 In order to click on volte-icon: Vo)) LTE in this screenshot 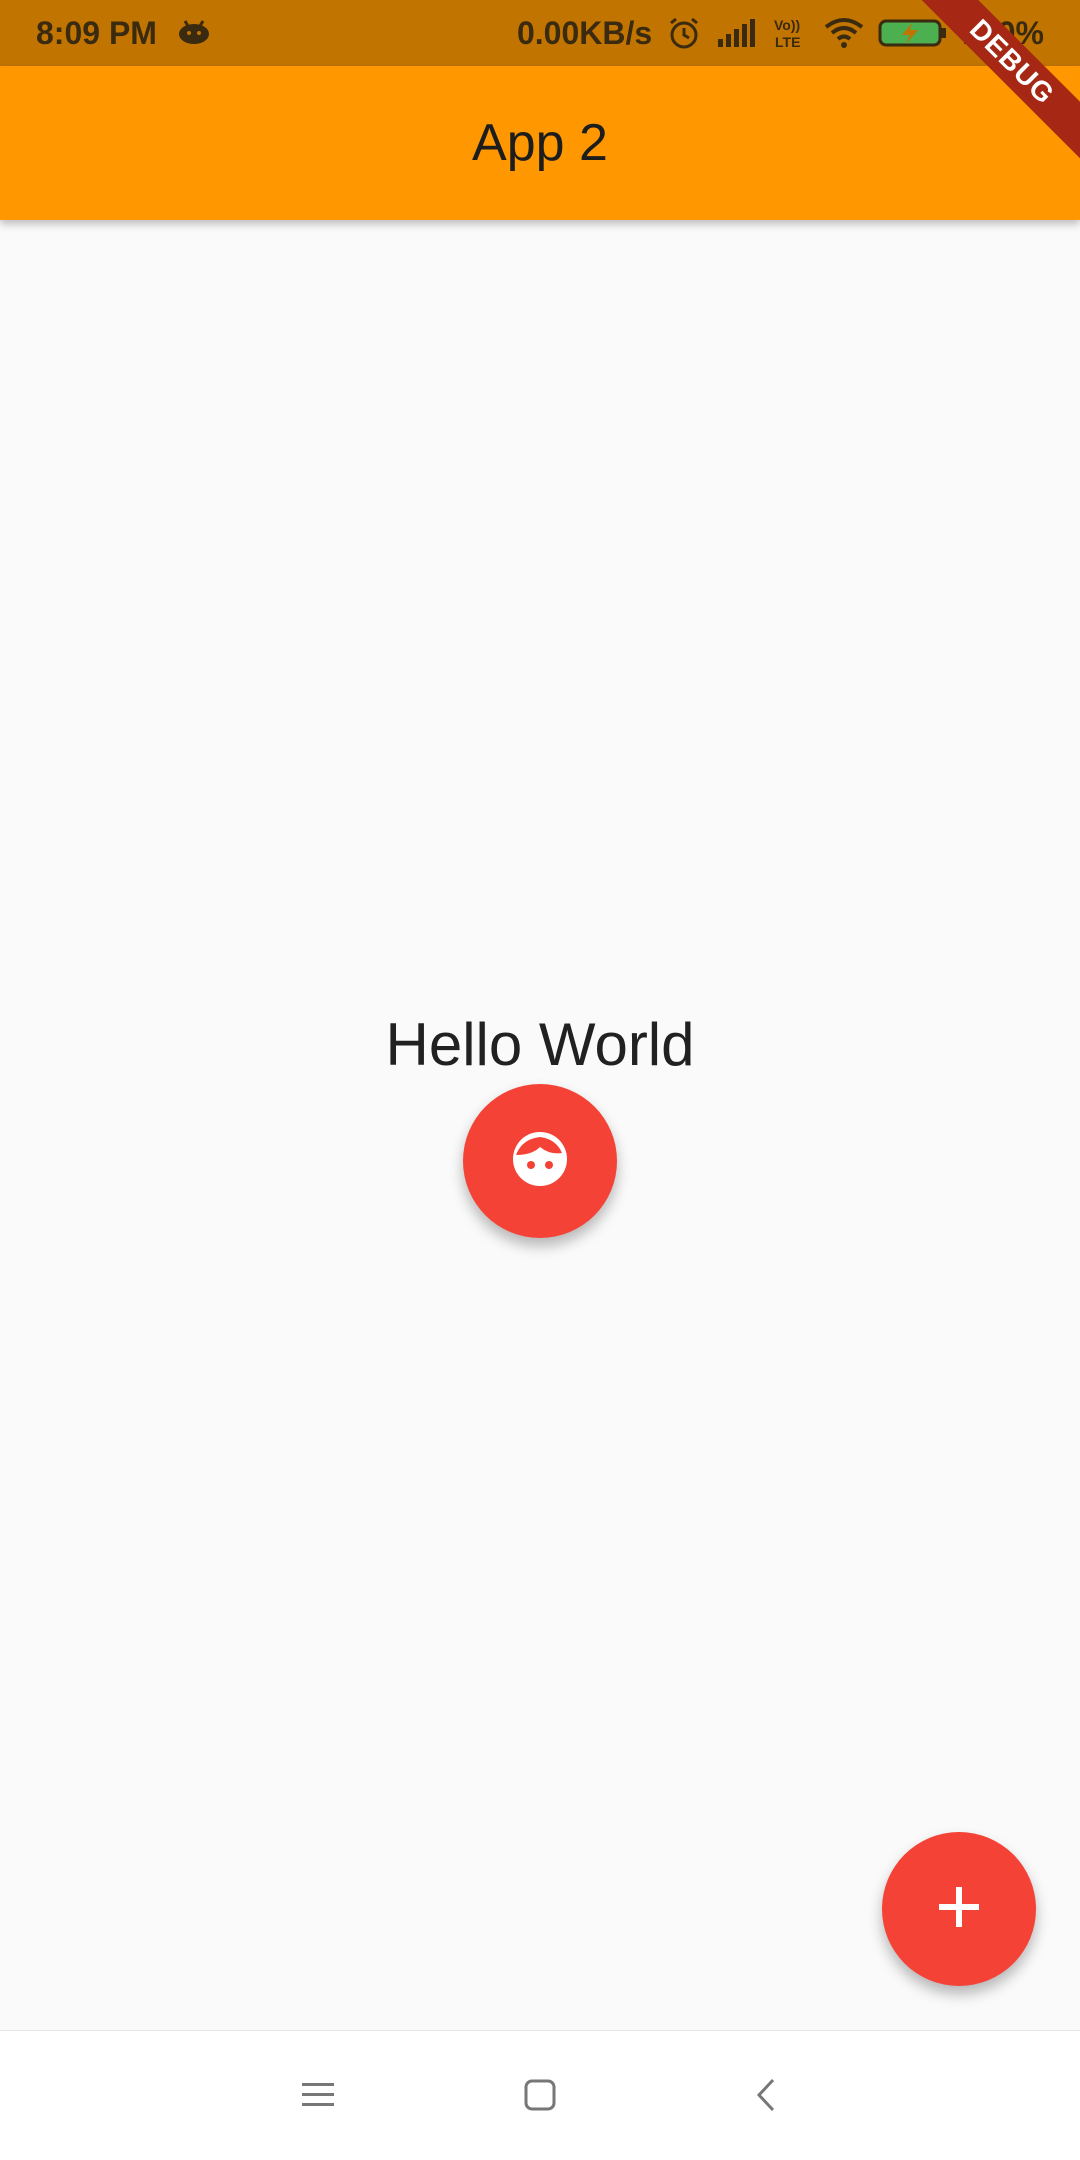, I will do `click(791, 33)`.